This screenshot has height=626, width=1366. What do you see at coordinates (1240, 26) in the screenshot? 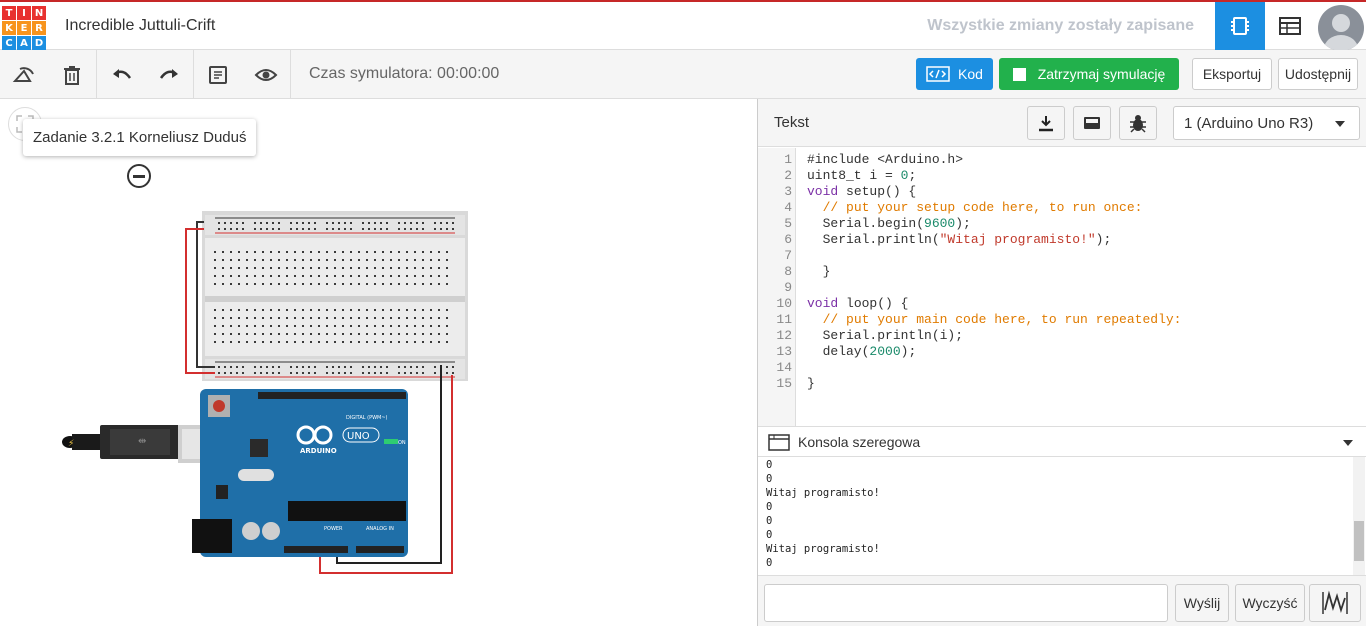
I see `circuit-view-button` at bounding box center [1240, 26].